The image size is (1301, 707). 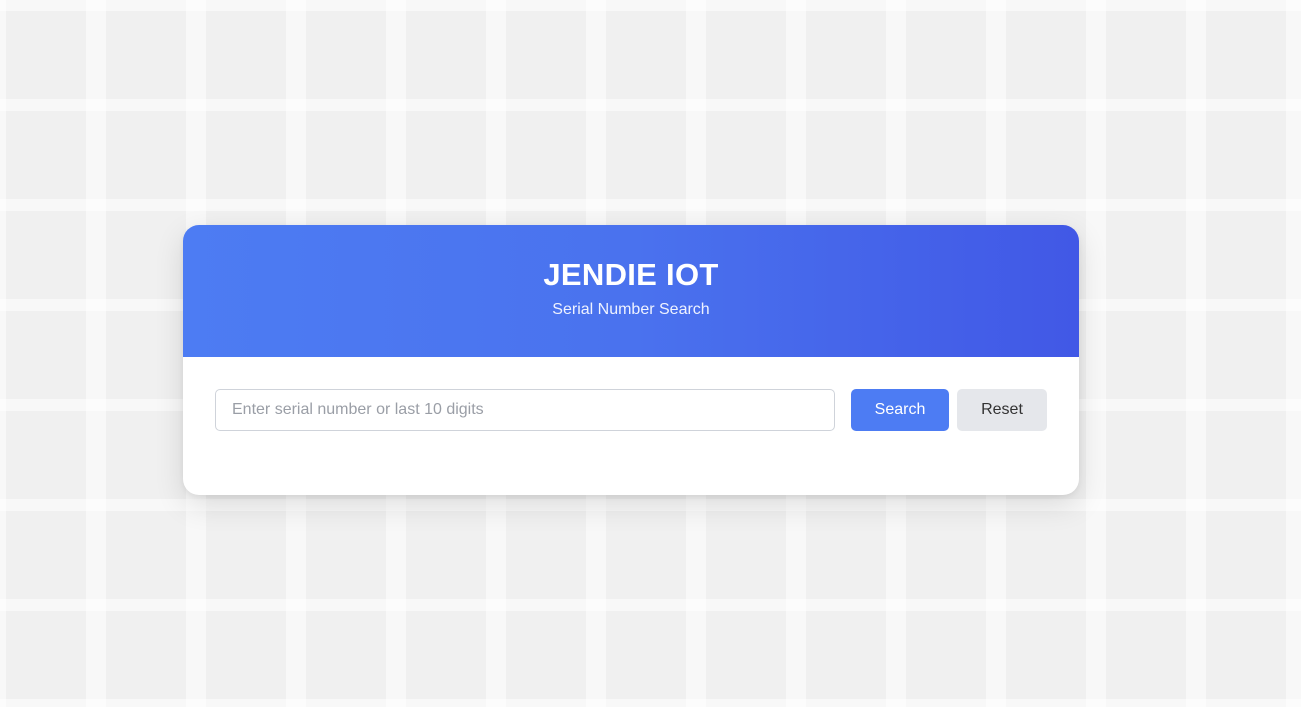 I want to click on search-button: Search, so click(x=900, y=410).